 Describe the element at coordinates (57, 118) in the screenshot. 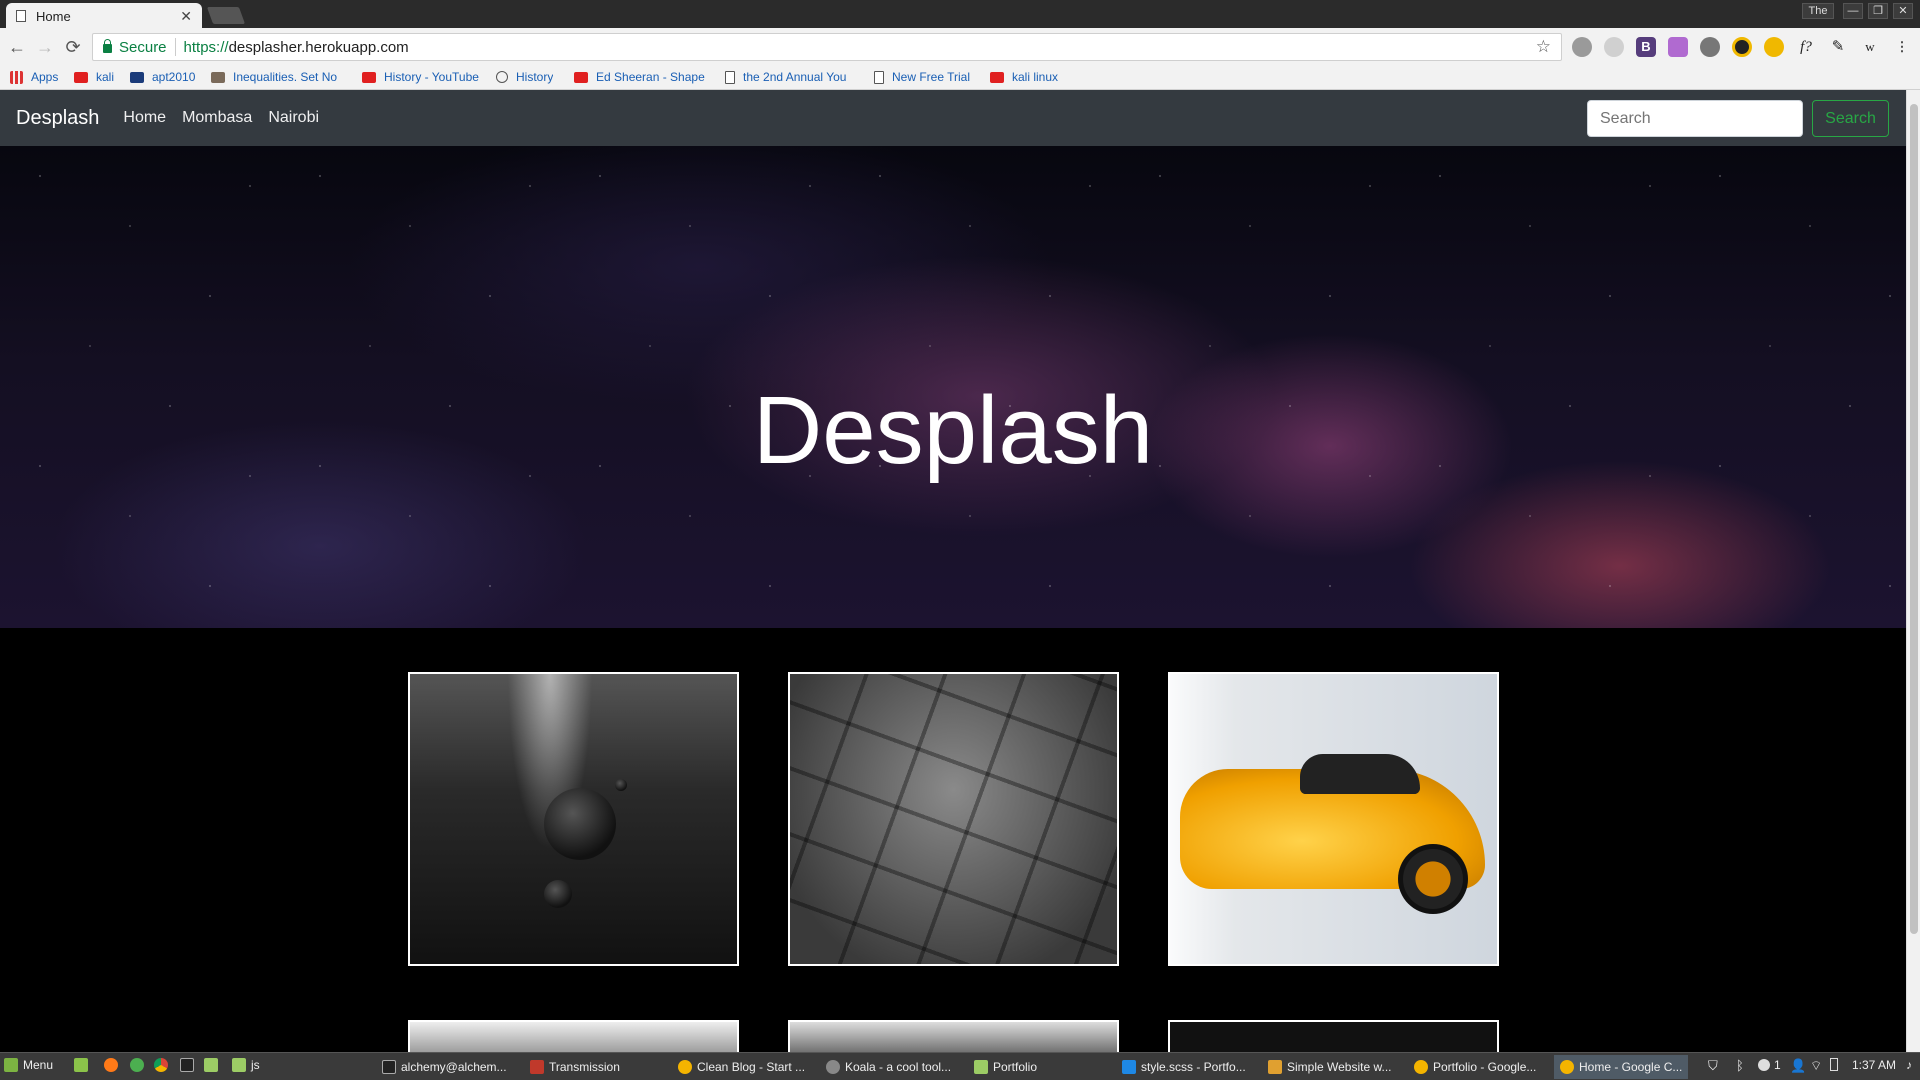

I see `site-brand: Desplash` at that location.